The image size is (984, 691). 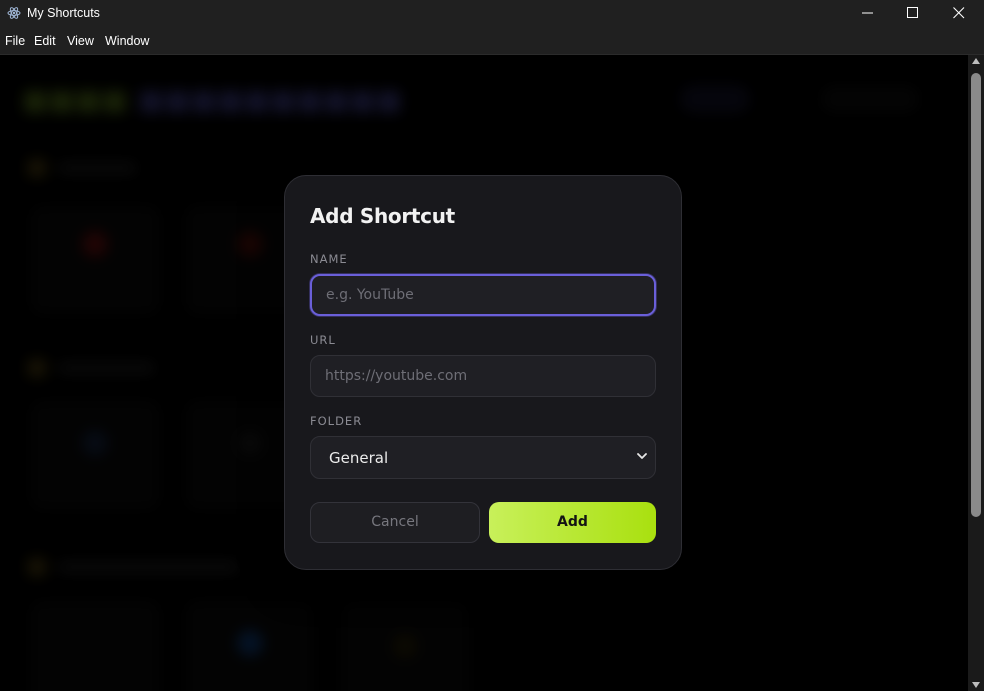 I want to click on scroll-down-arrow-icon, so click(x=976, y=685).